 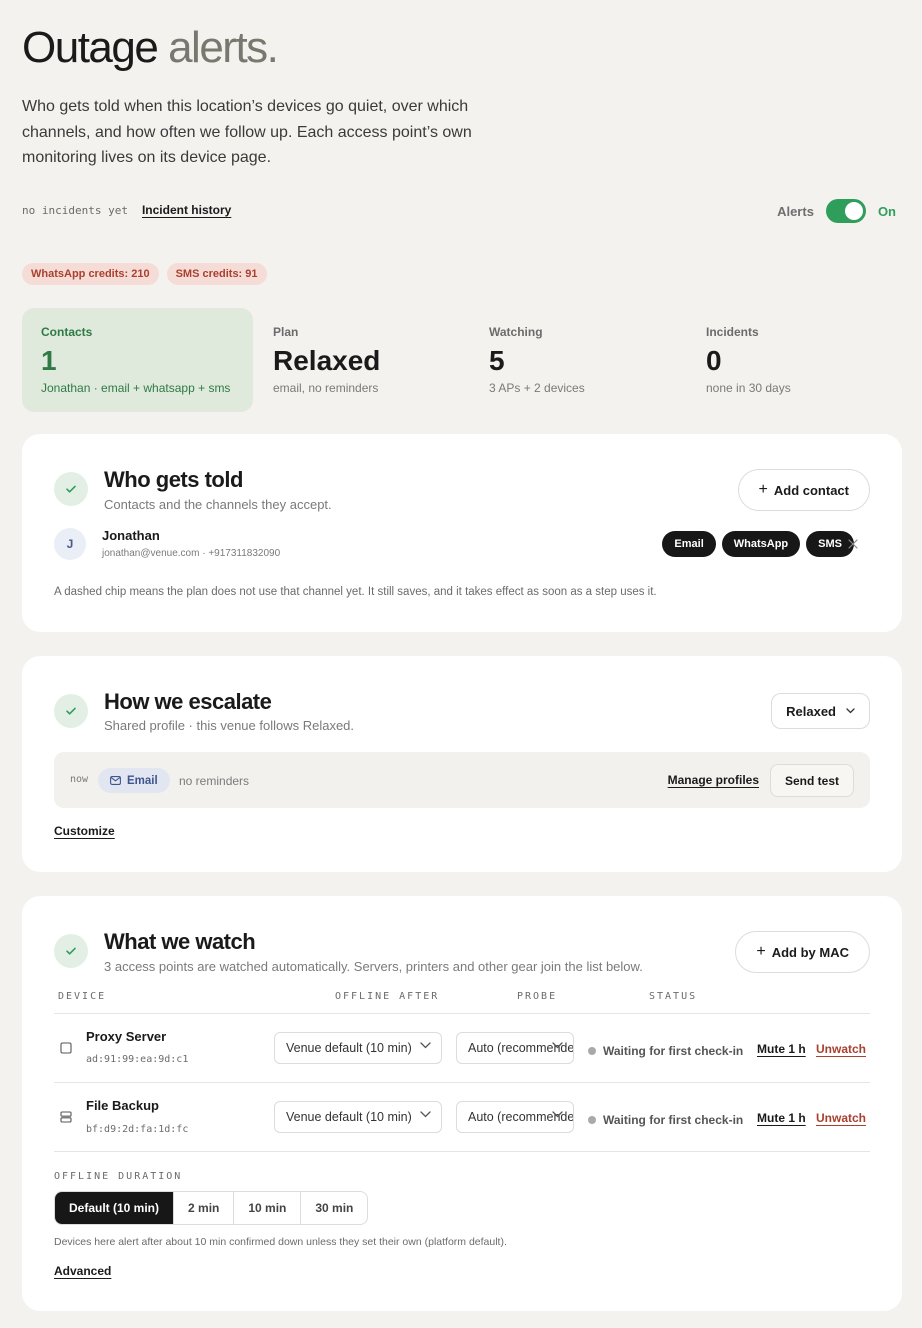 I want to click on step-channel-chip: Email, so click(x=134, y=780).